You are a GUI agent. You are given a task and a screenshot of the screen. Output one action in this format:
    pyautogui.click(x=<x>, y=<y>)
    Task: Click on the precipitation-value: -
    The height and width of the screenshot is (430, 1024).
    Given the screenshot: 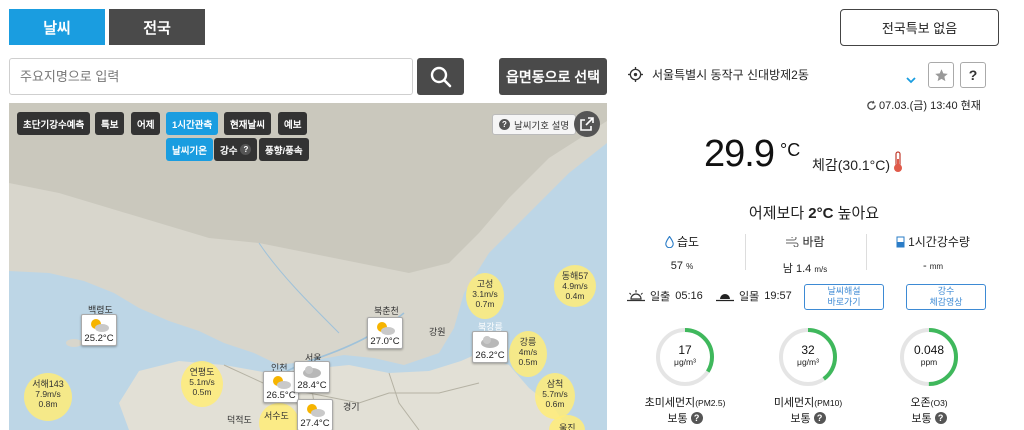 What is the action you would take?
    pyautogui.click(x=924, y=266)
    